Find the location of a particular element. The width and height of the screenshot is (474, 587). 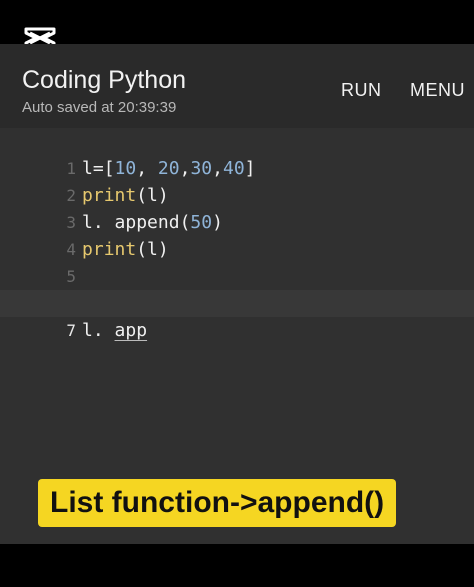

code-line-7-active: 7 l. app is located at coordinates (237, 315).